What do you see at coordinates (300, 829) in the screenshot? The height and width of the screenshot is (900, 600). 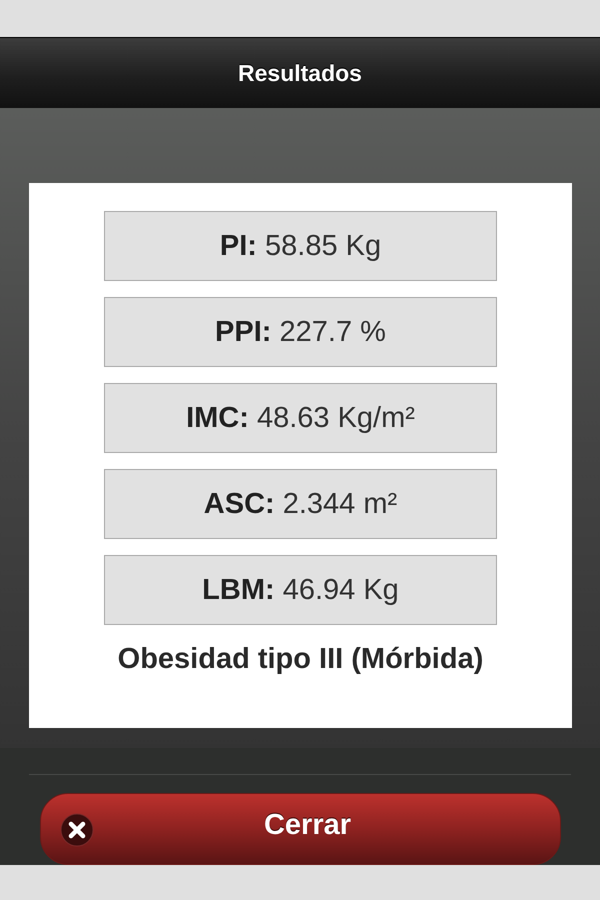 I see `close-button: Cerrar` at bounding box center [300, 829].